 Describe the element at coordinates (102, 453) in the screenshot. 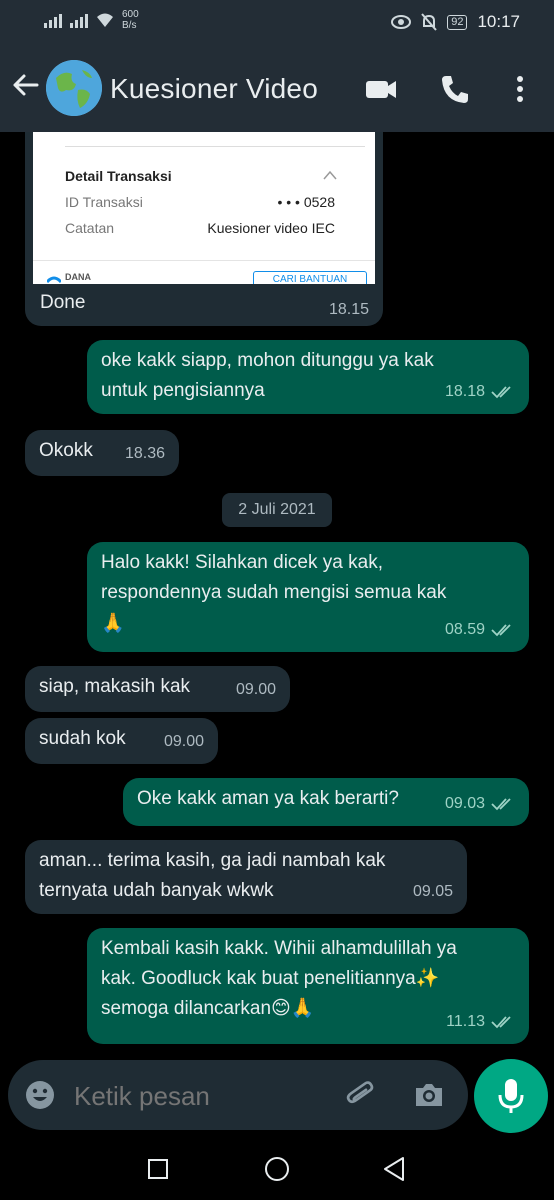

I see `incoming-message: Okokk 18.36` at that location.